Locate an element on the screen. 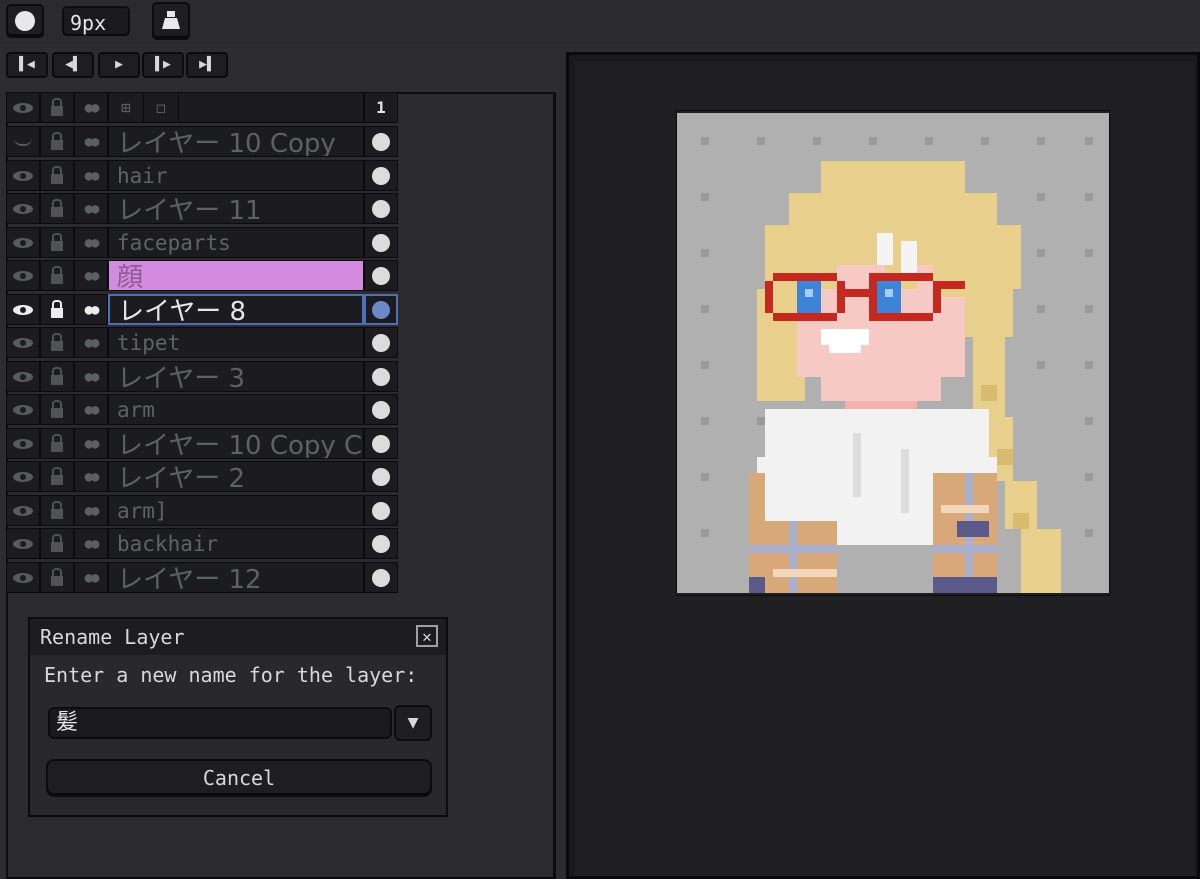 The width and height of the screenshot is (1200, 879). layer-row: ●● hair is located at coordinates (202, 176).